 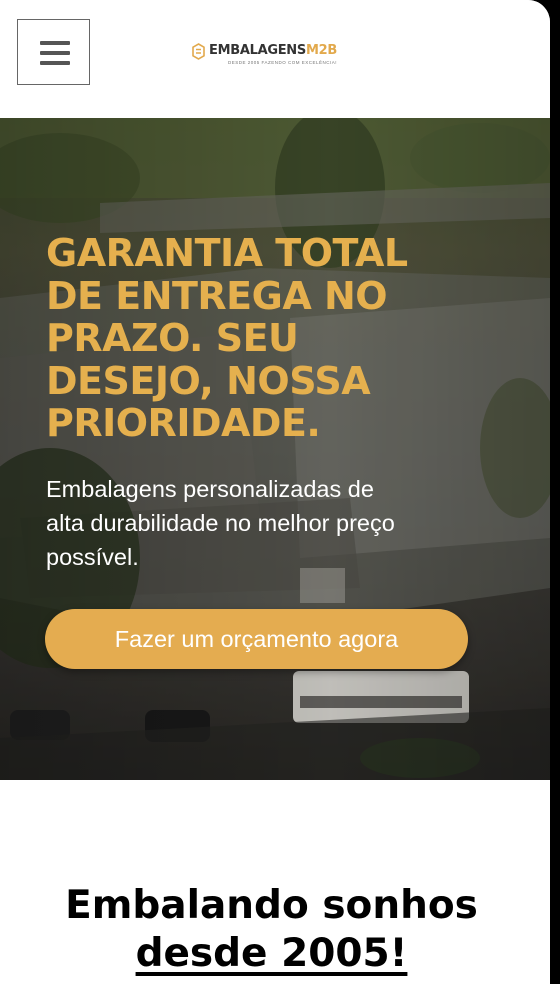 I want to click on logo-name-accent: M2B, so click(x=321, y=50).